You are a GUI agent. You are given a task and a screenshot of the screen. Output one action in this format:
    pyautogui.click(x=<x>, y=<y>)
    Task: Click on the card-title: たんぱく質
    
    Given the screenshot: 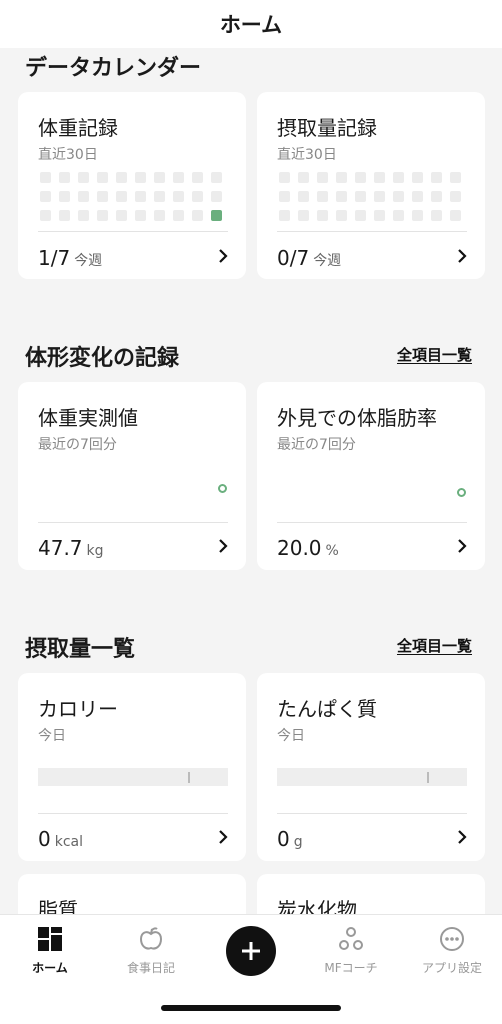 What is the action you would take?
    pyautogui.click(x=327, y=709)
    